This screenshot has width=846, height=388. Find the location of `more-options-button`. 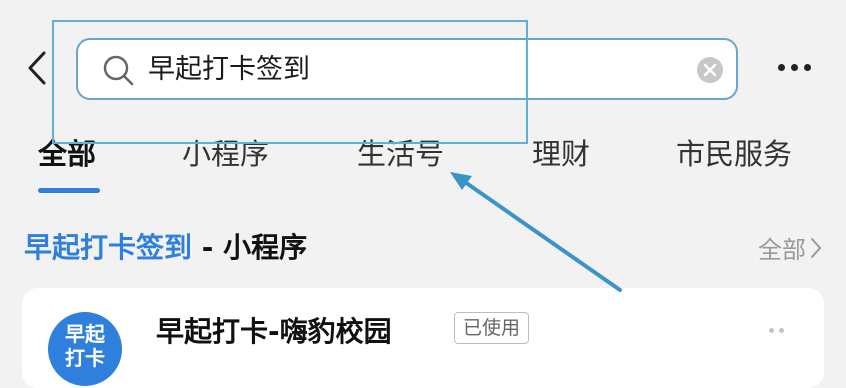

more-options-button is located at coordinates (794, 67).